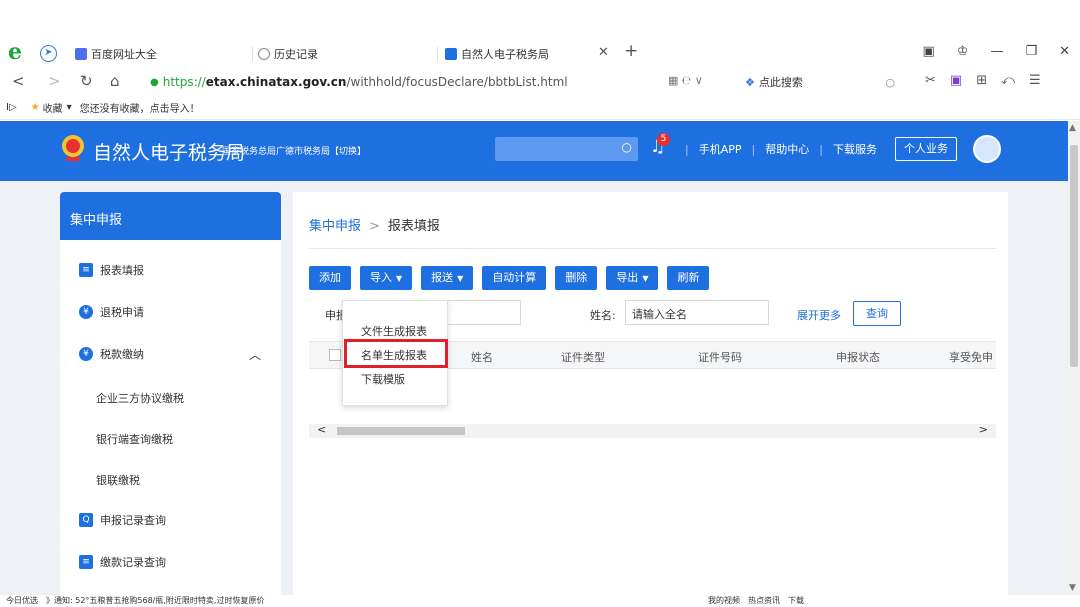  I want to click on name-input: 请输入全名, so click(697, 312).